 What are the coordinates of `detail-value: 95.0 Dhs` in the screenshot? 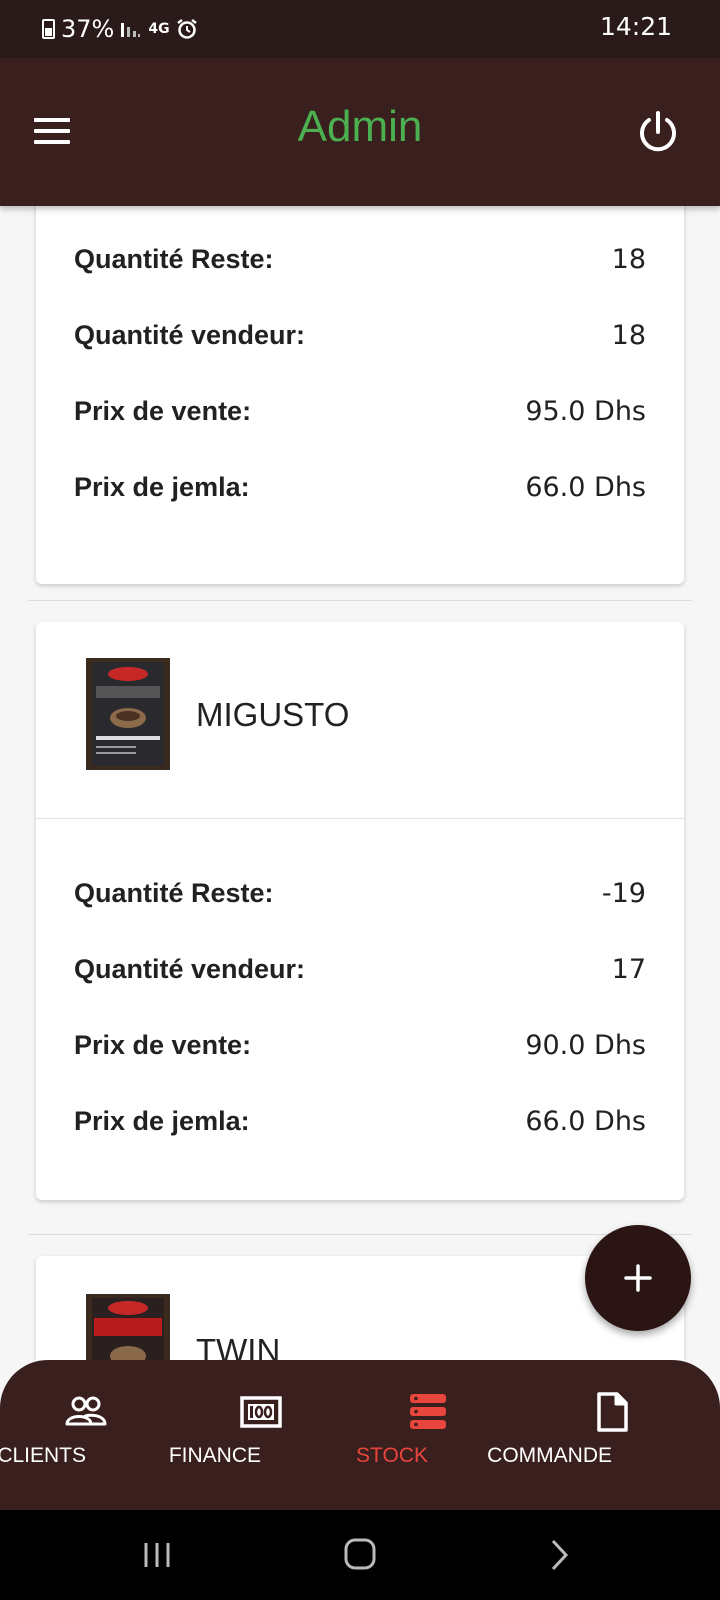 It's located at (585, 411).